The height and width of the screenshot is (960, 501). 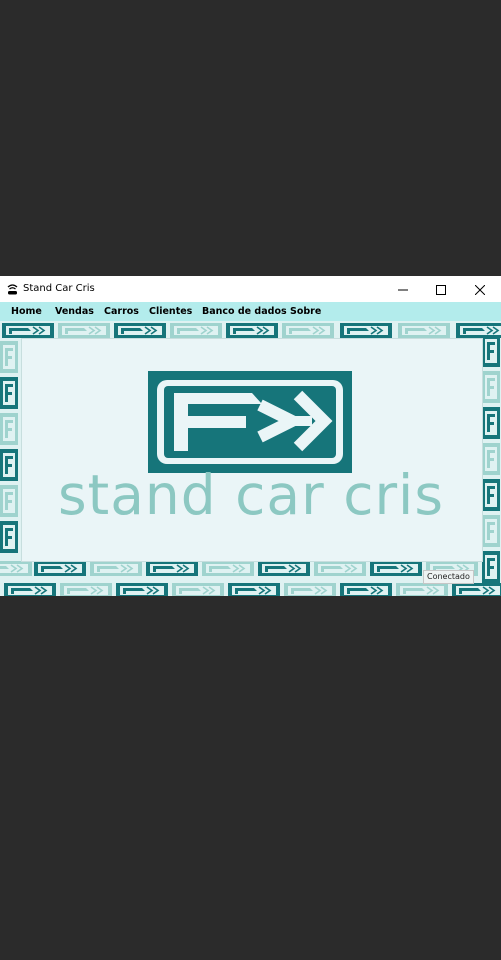 What do you see at coordinates (305, 311) in the screenshot?
I see `menu-sobre: Sobre` at bounding box center [305, 311].